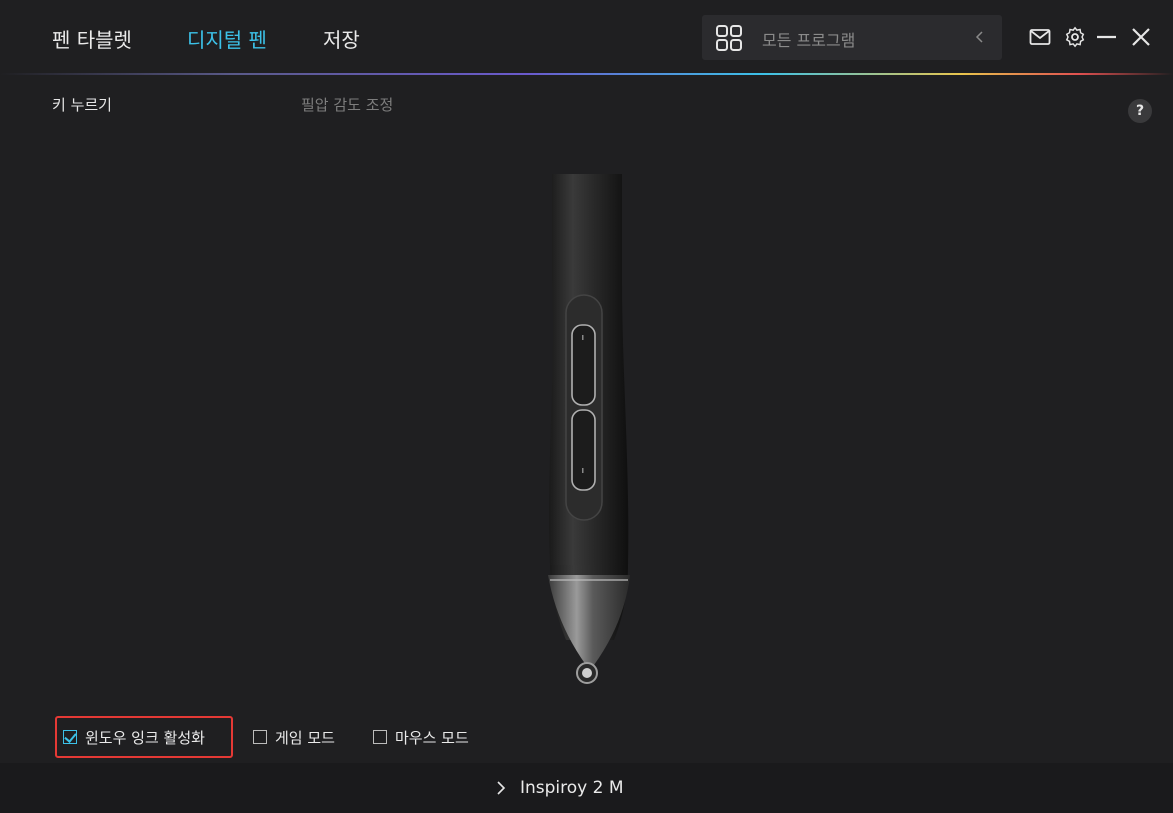  I want to click on gear-icon, so click(1075, 37).